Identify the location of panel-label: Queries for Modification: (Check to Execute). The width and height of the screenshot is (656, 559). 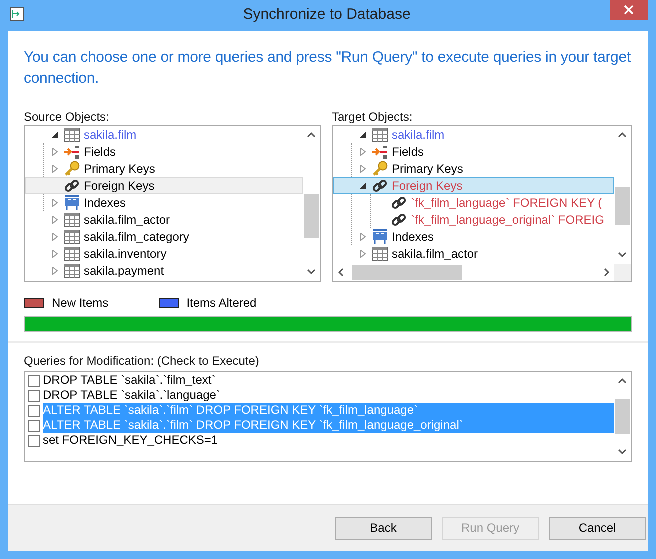
(142, 361).